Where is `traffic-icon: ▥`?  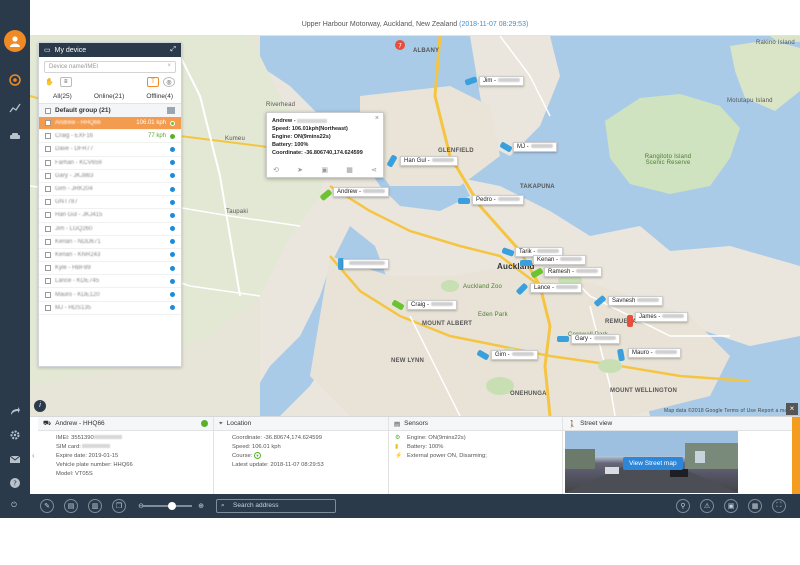
traffic-icon: ▥ is located at coordinates (95, 506).